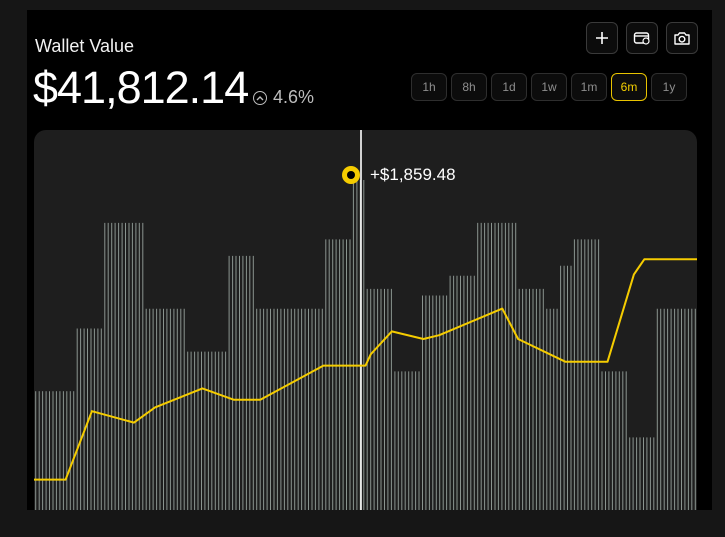  Describe the element at coordinates (85, 46) in the screenshot. I see `wallet-title: Wallet Value` at that location.